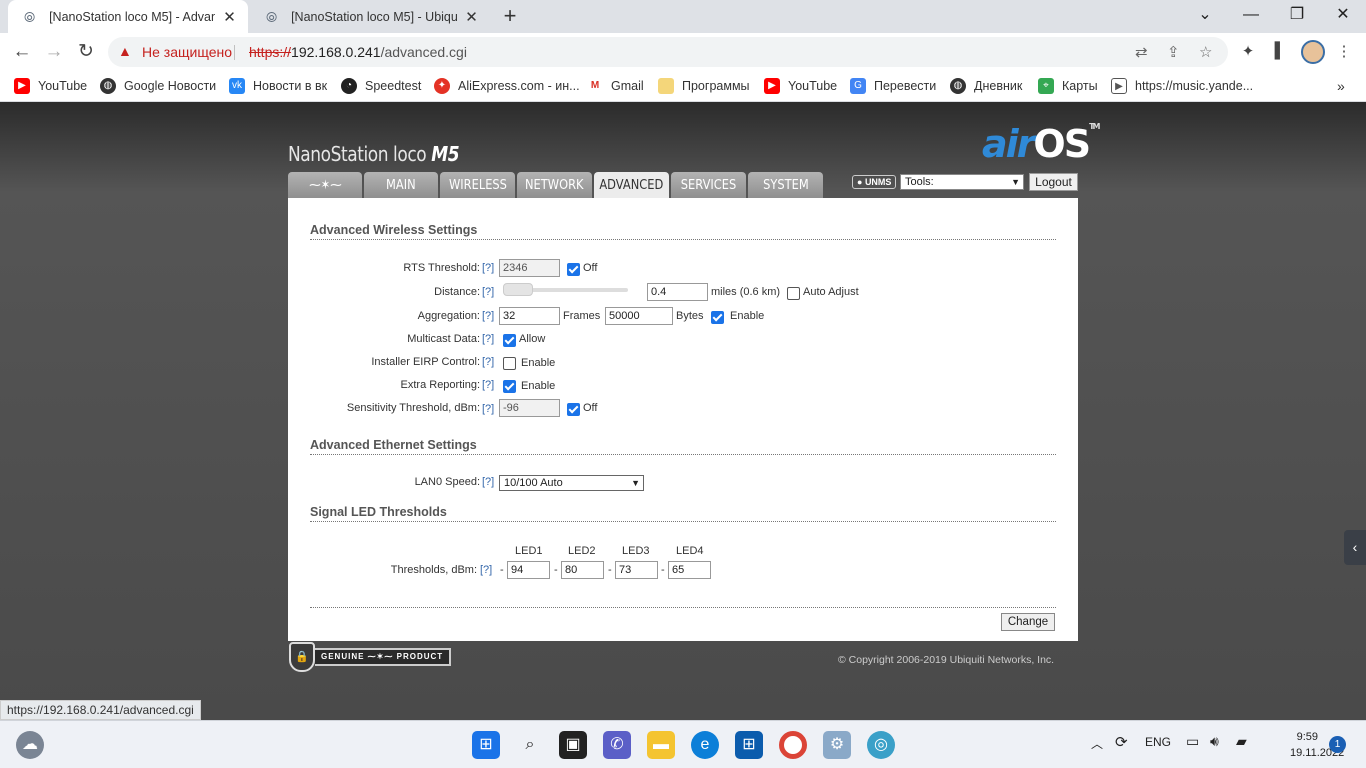 This screenshot has height=768, width=1366. Describe the element at coordinates (617, 745) in the screenshot. I see `teams-chat-icon: ✆` at that location.